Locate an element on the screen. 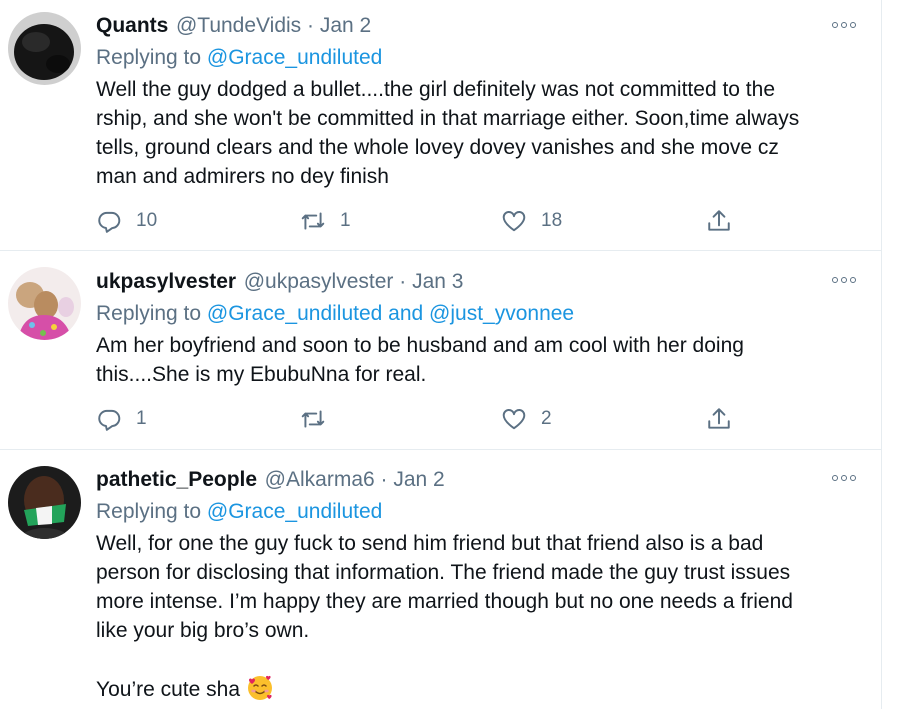 This screenshot has width=922, height=709. display-name: Quants is located at coordinates (132, 25).